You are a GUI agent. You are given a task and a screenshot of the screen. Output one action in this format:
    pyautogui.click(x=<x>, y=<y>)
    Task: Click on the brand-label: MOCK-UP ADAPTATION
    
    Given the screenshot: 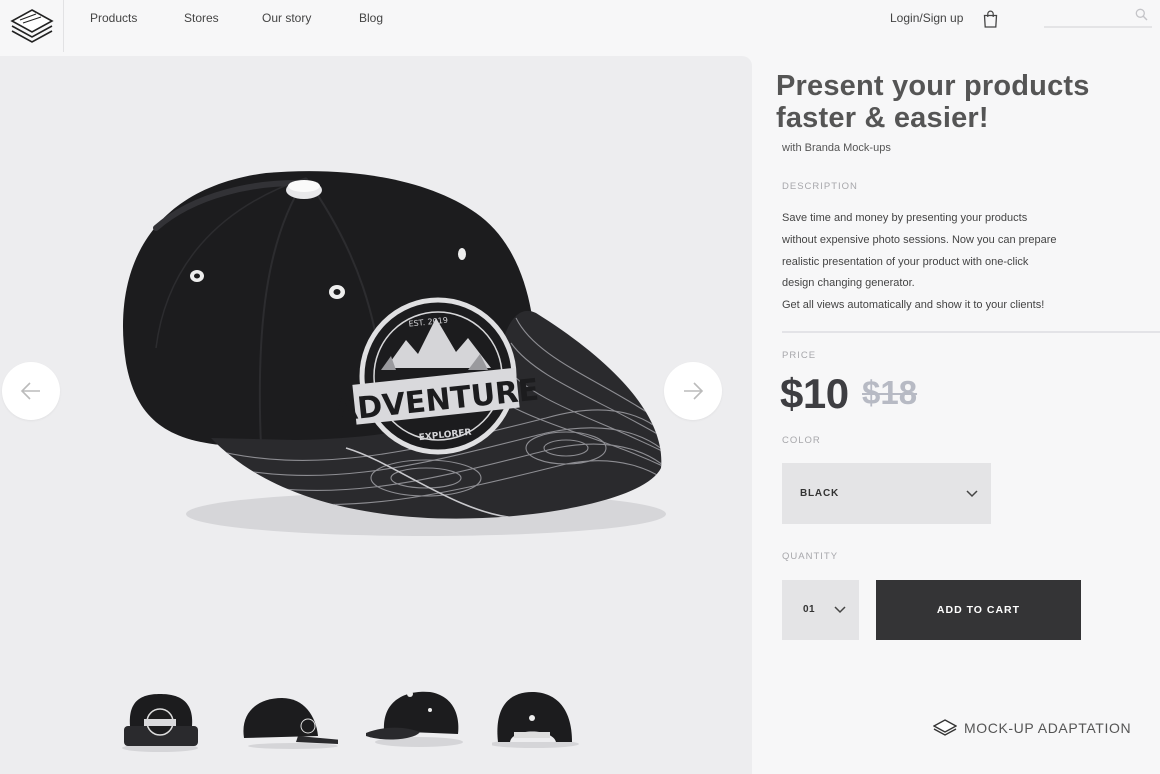 What is the action you would take?
    pyautogui.click(x=1048, y=728)
    